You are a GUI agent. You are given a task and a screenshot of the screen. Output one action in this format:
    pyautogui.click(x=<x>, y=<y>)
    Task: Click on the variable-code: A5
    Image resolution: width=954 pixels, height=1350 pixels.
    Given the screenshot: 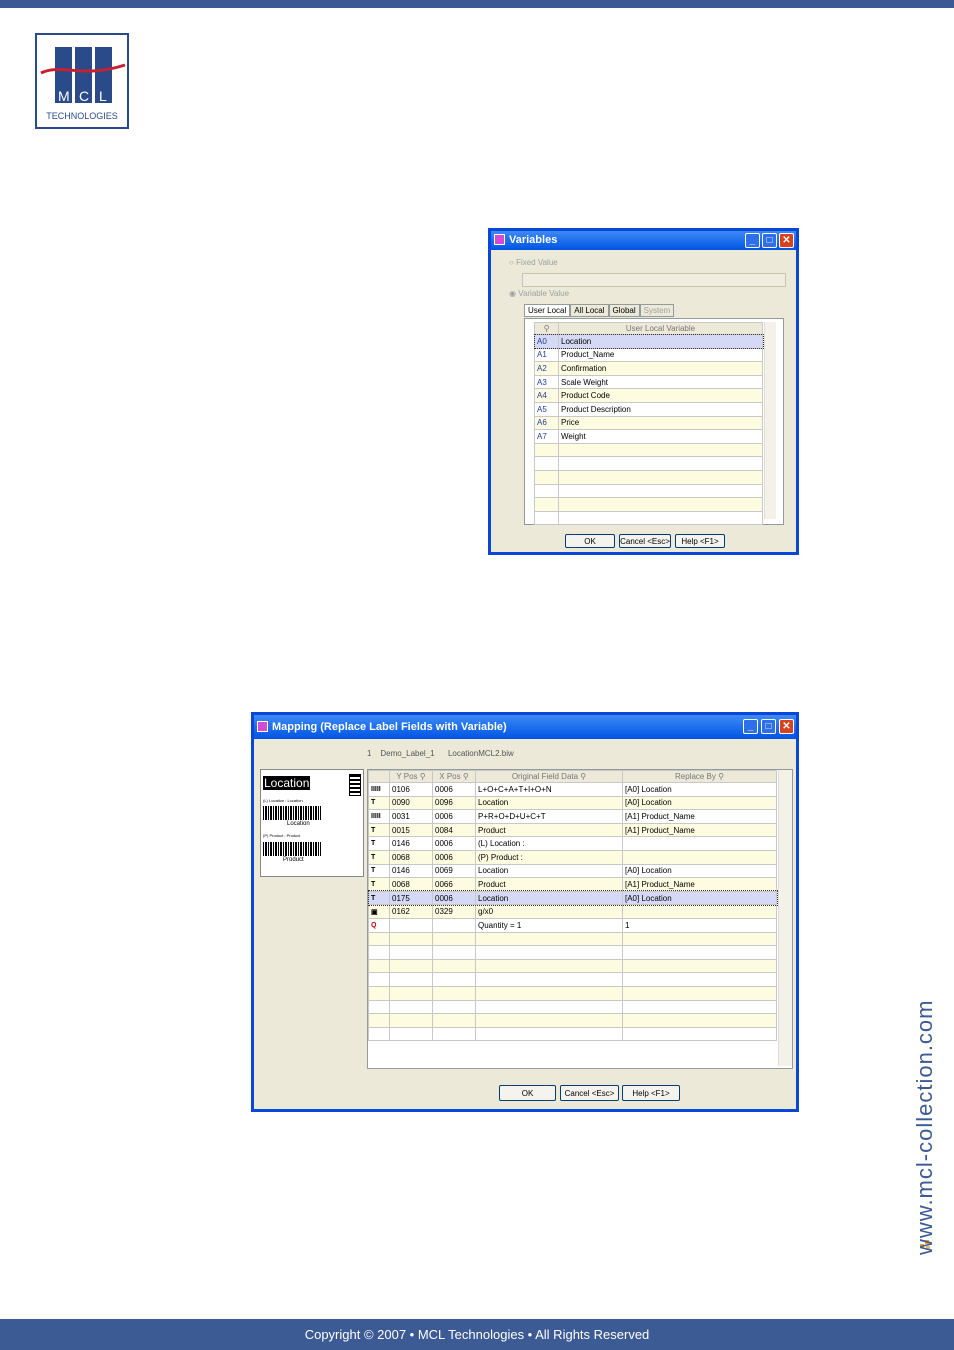 What is the action you would take?
    pyautogui.click(x=546, y=409)
    